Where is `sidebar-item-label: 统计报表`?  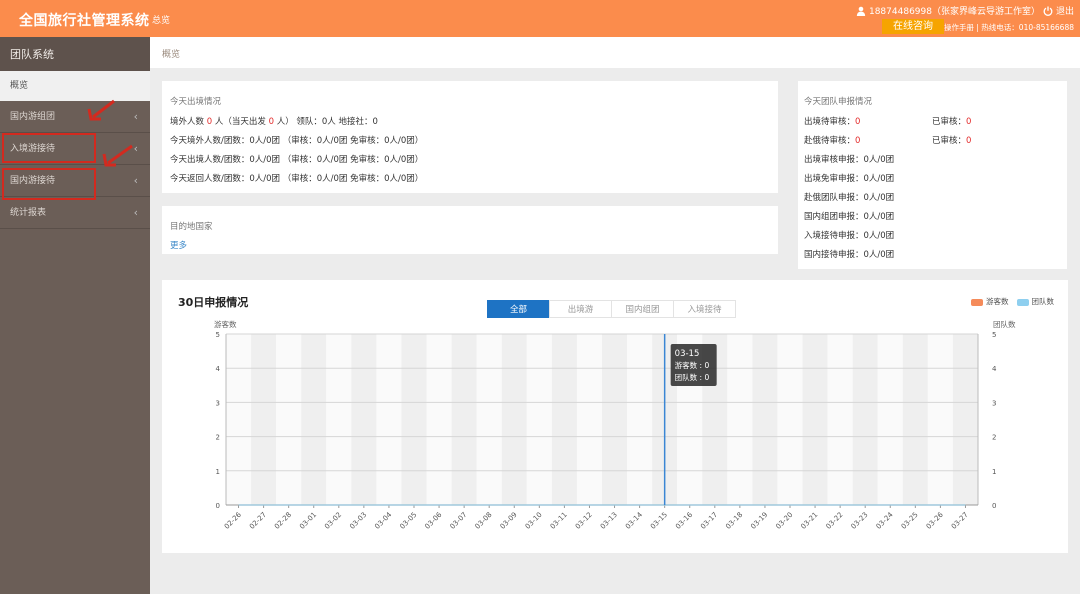
sidebar-item-label: 统计报表 is located at coordinates (28, 213).